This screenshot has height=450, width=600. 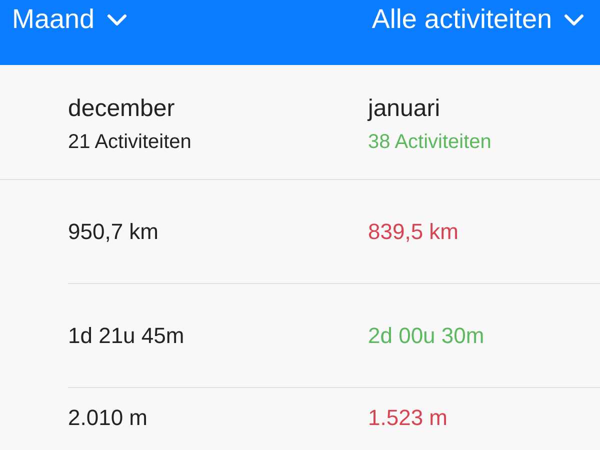 What do you see at coordinates (427, 335) in the screenshot?
I see `current-value: 2d 00u 30m` at bounding box center [427, 335].